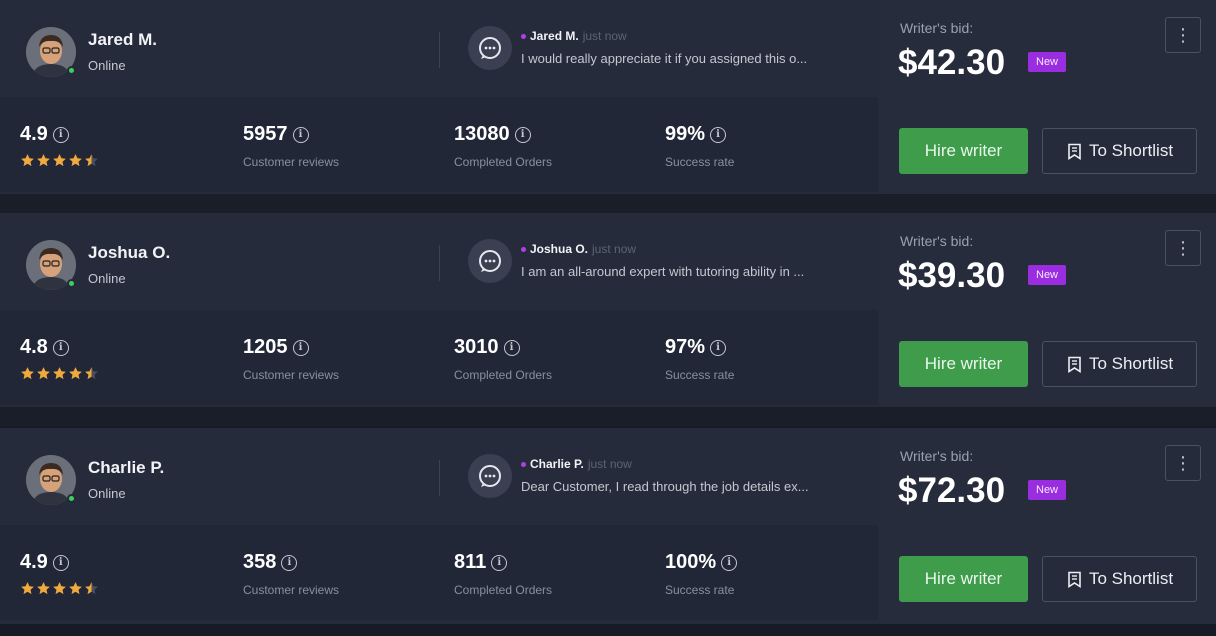  Describe the element at coordinates (265, 134) in the screenshot. I see `reviews-value: 5957` at that location.